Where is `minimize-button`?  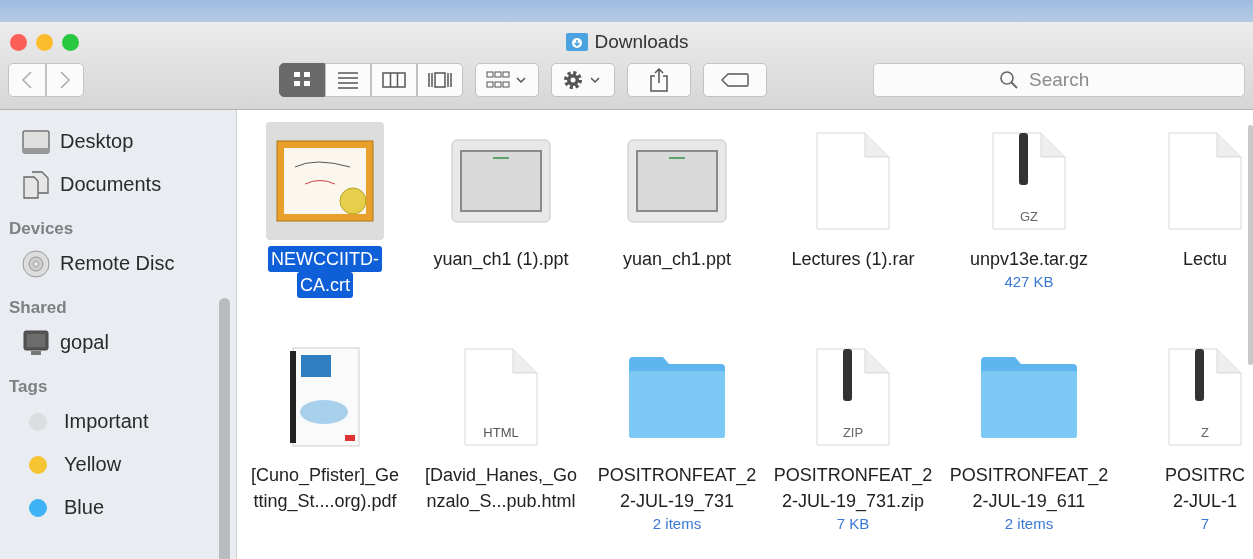
minimize-button is located at coordinates (44, 42).